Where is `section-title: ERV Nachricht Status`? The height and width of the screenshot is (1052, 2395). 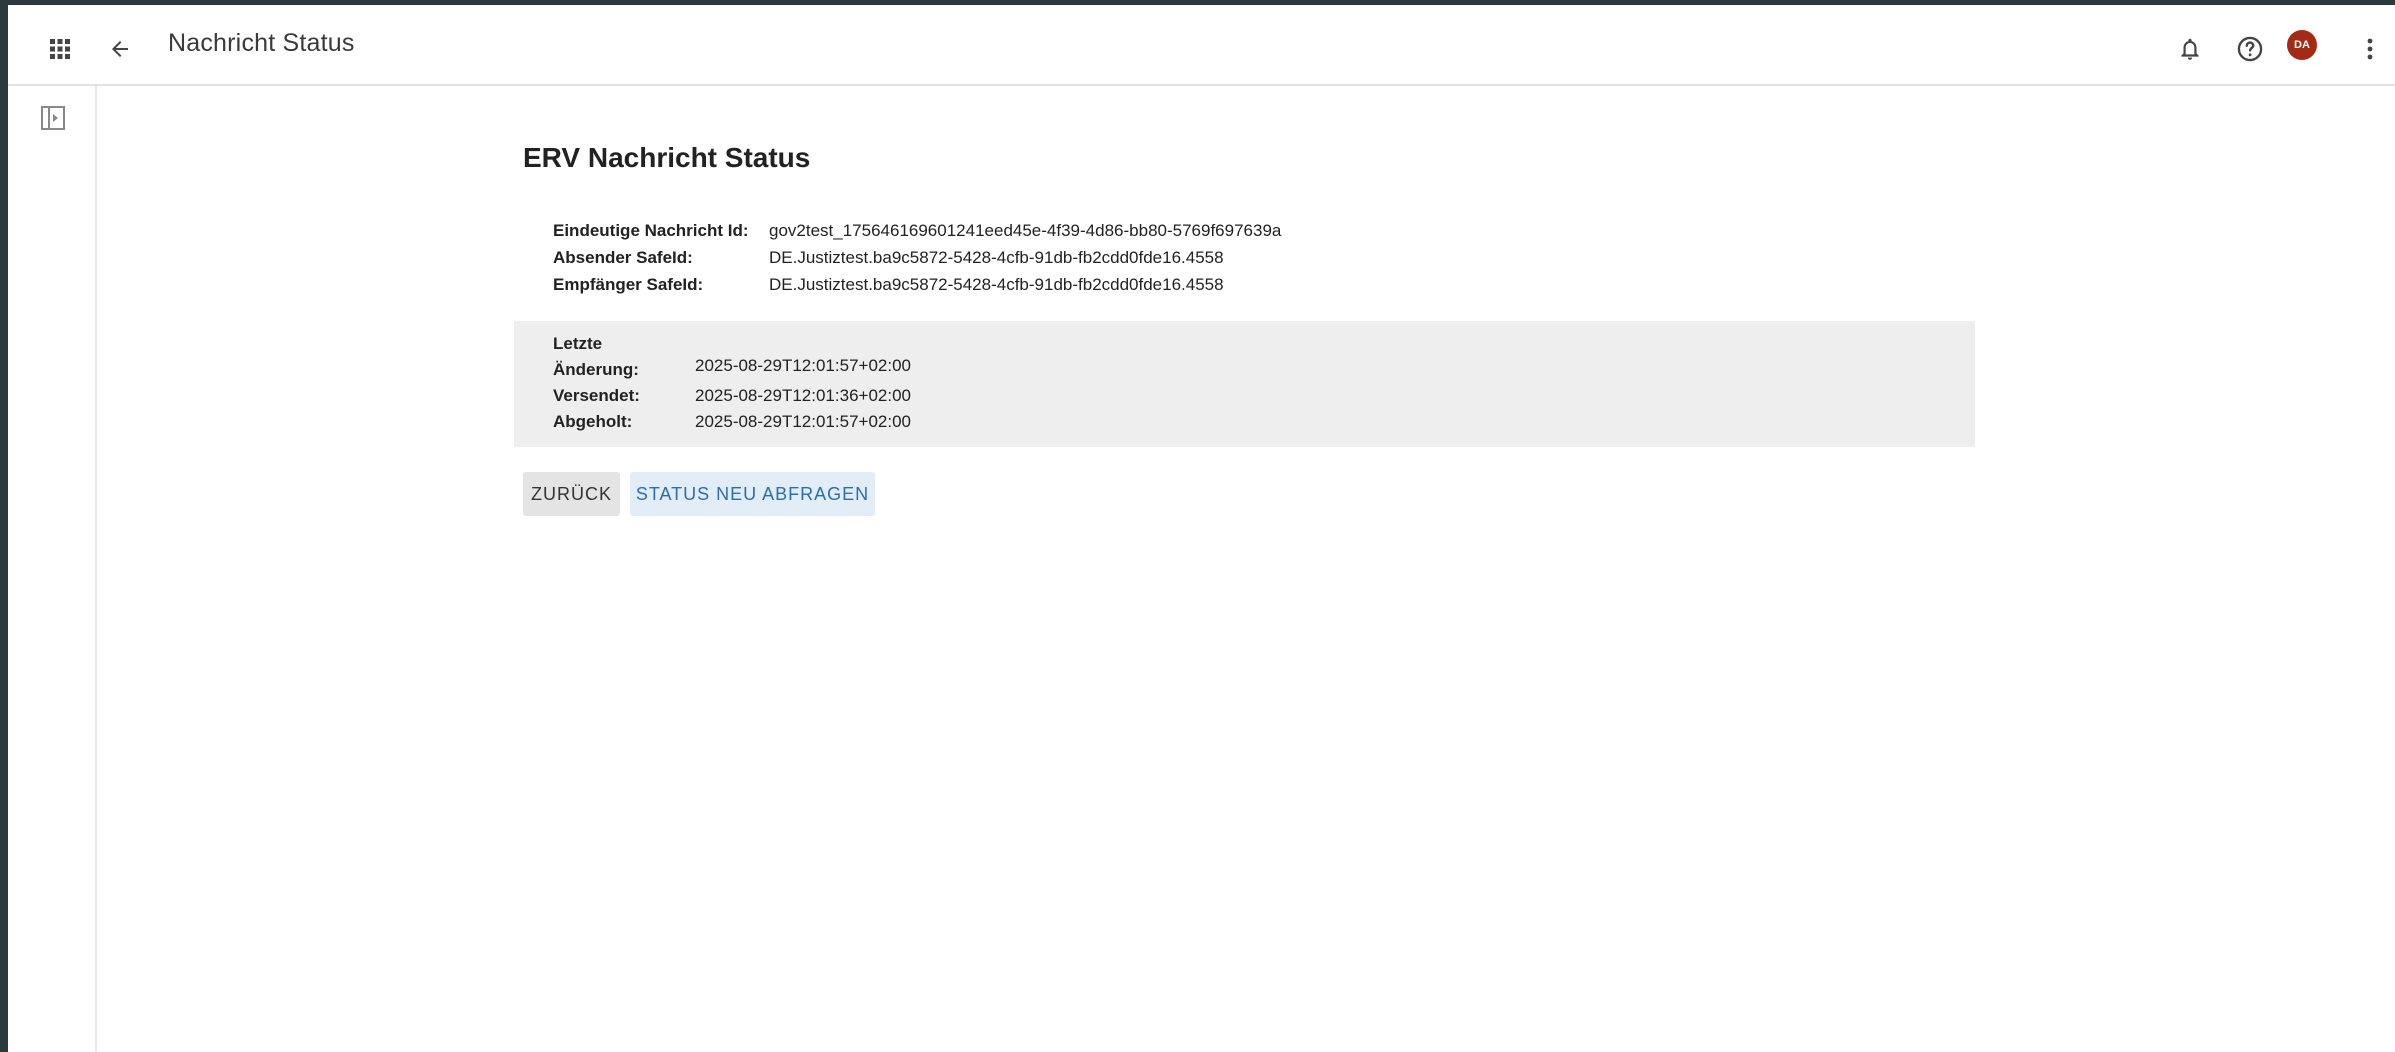
section-title: ERV Nachricht Status is located at coordinates (667, 157).